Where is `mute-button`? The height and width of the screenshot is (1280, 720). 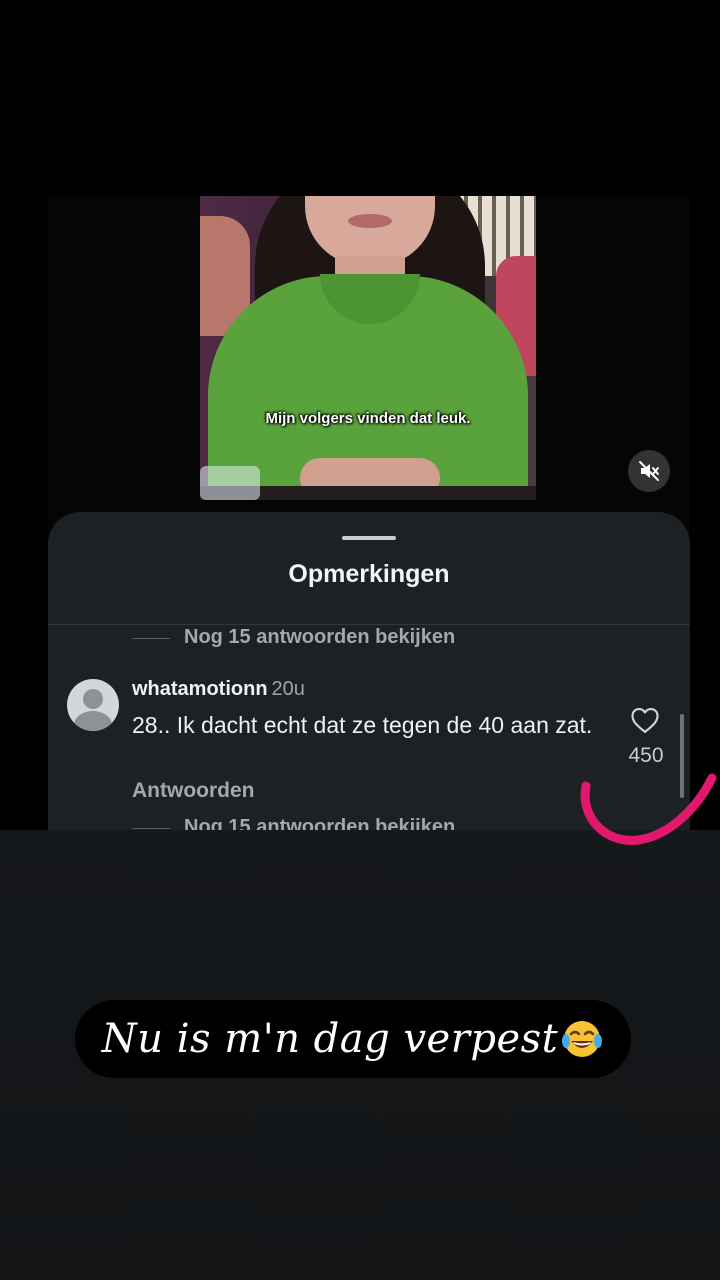
mute-button is located at coordinates (649, 471).